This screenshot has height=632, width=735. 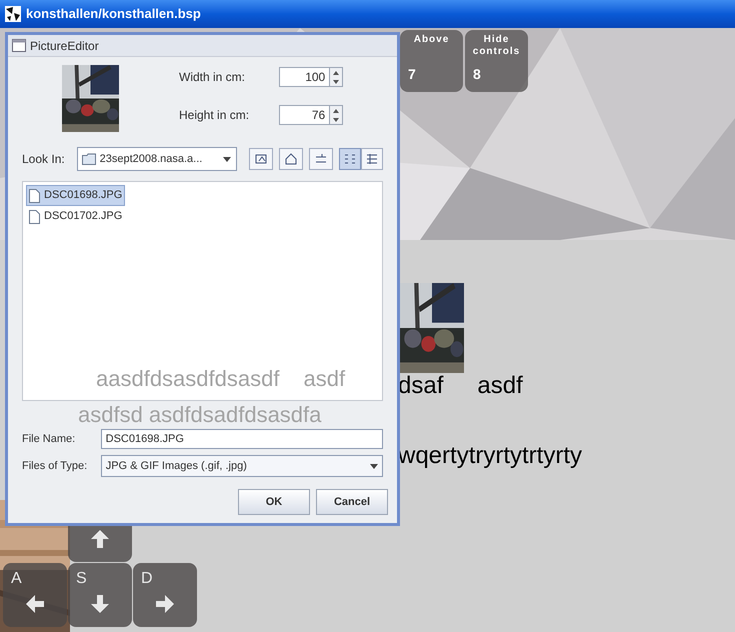 What do you see at coordinates (352, 502) in the screenshot?
I see `dialog-button: Cancel` at bounding box center [352, 502].